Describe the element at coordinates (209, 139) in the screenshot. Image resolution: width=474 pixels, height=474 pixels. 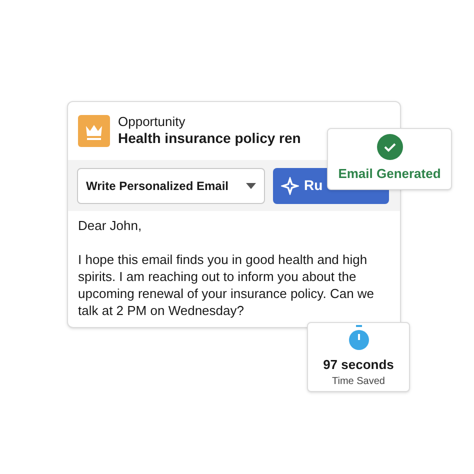
I see `record-title: Health insurance policy ren` at that location.